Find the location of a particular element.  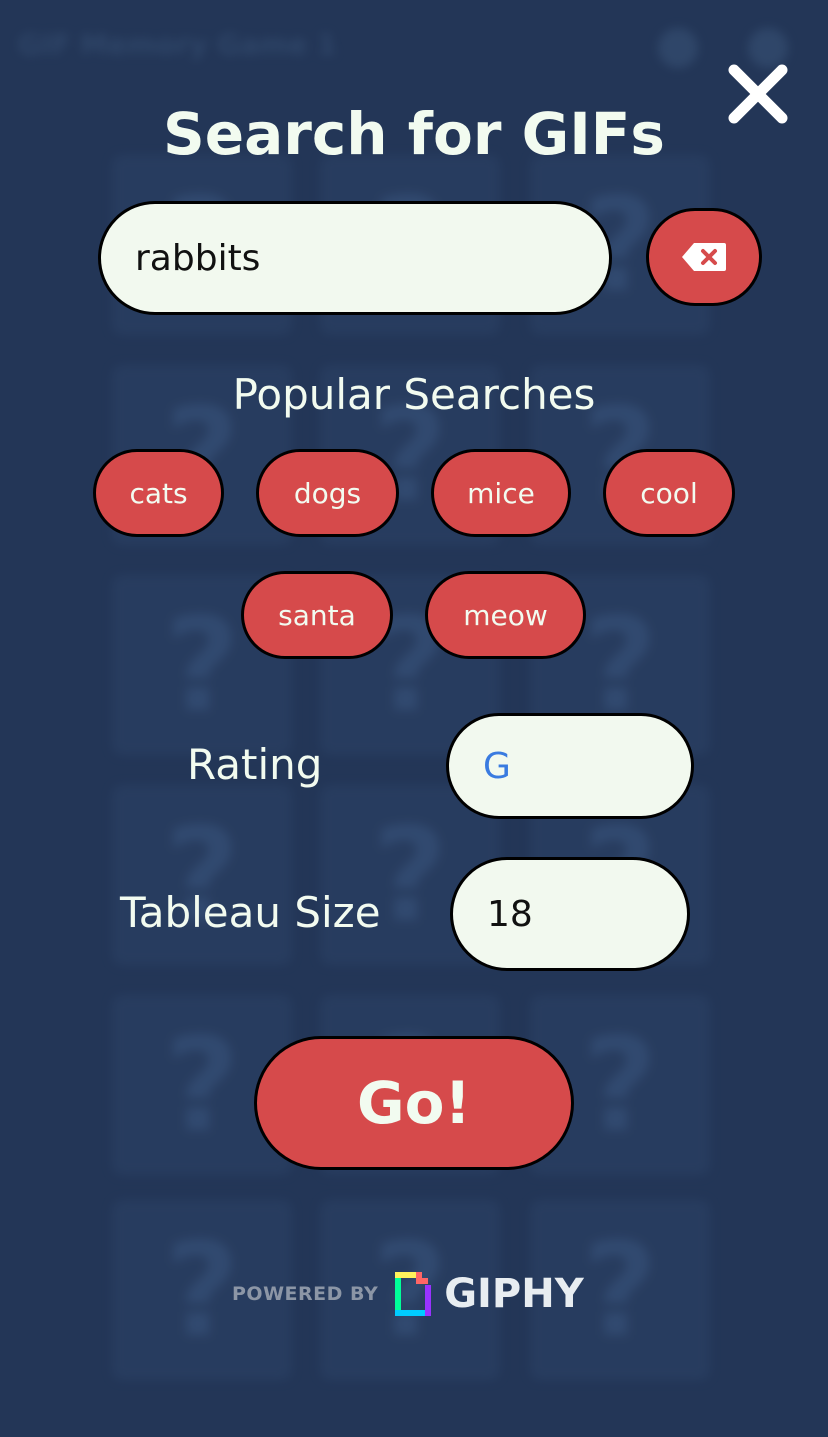

clear-search-button is located at coordinates (704, 257).